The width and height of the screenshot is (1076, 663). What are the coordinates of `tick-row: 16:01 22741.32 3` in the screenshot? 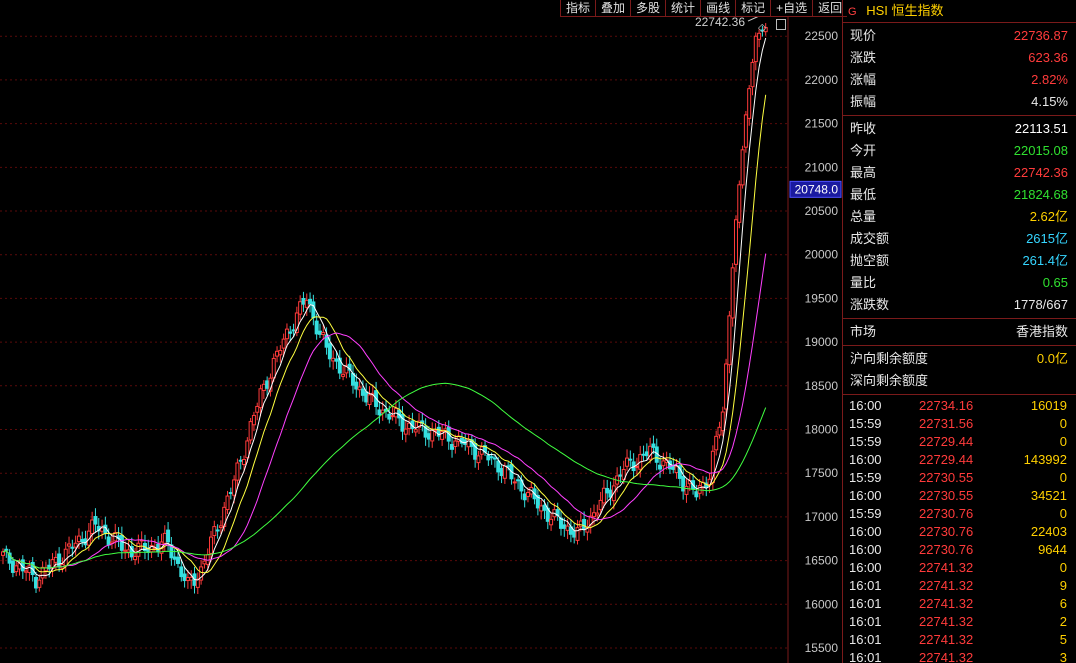 It's located at (959, 656).